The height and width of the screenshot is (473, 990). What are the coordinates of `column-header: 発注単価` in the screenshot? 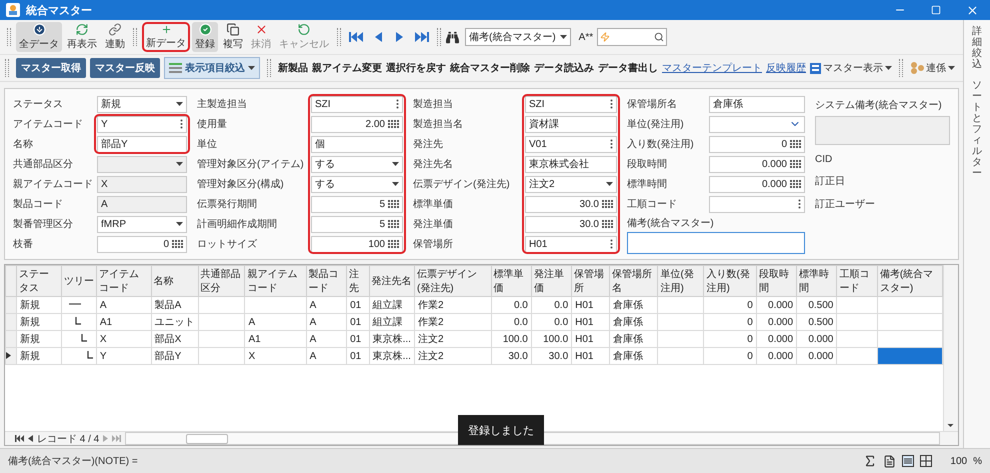 It's located at (551, 281).